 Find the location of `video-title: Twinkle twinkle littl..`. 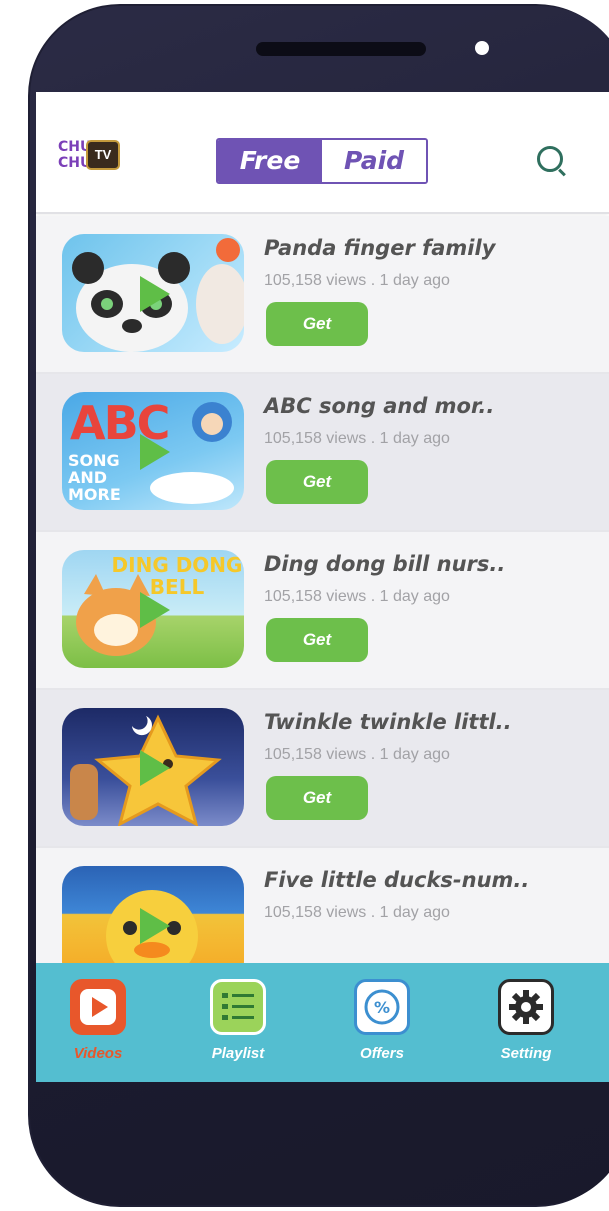

video-title: Twinkle twinkle littl.. is located at coordinates (388, 722).